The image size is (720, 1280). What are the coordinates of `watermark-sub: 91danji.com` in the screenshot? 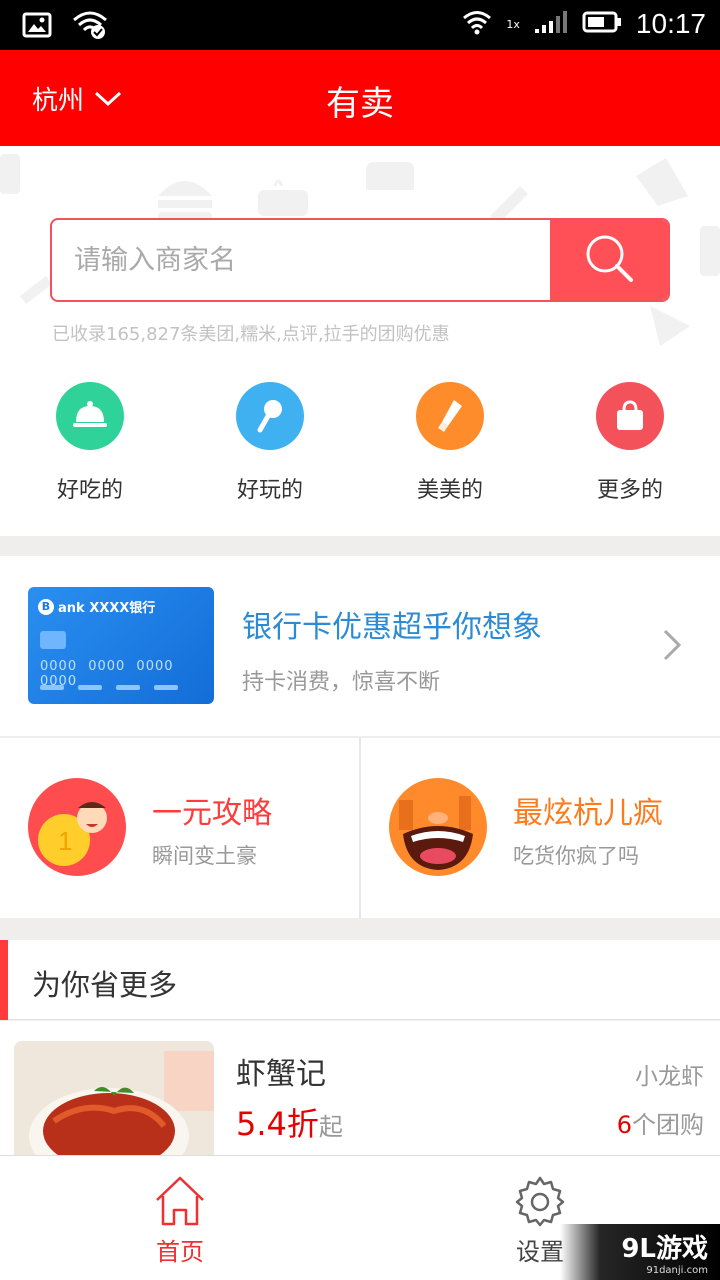 It's located at (677, 1270).